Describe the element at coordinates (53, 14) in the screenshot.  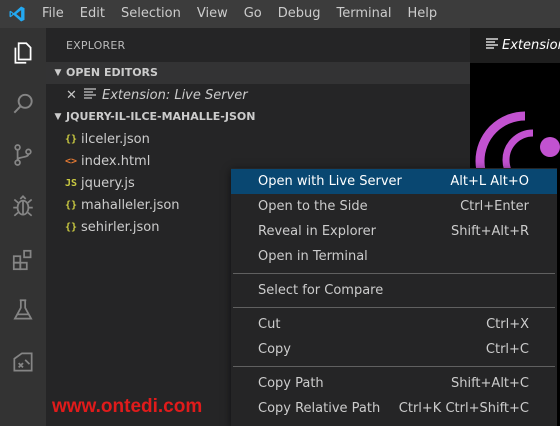
I see `menu-file: File` at that location.